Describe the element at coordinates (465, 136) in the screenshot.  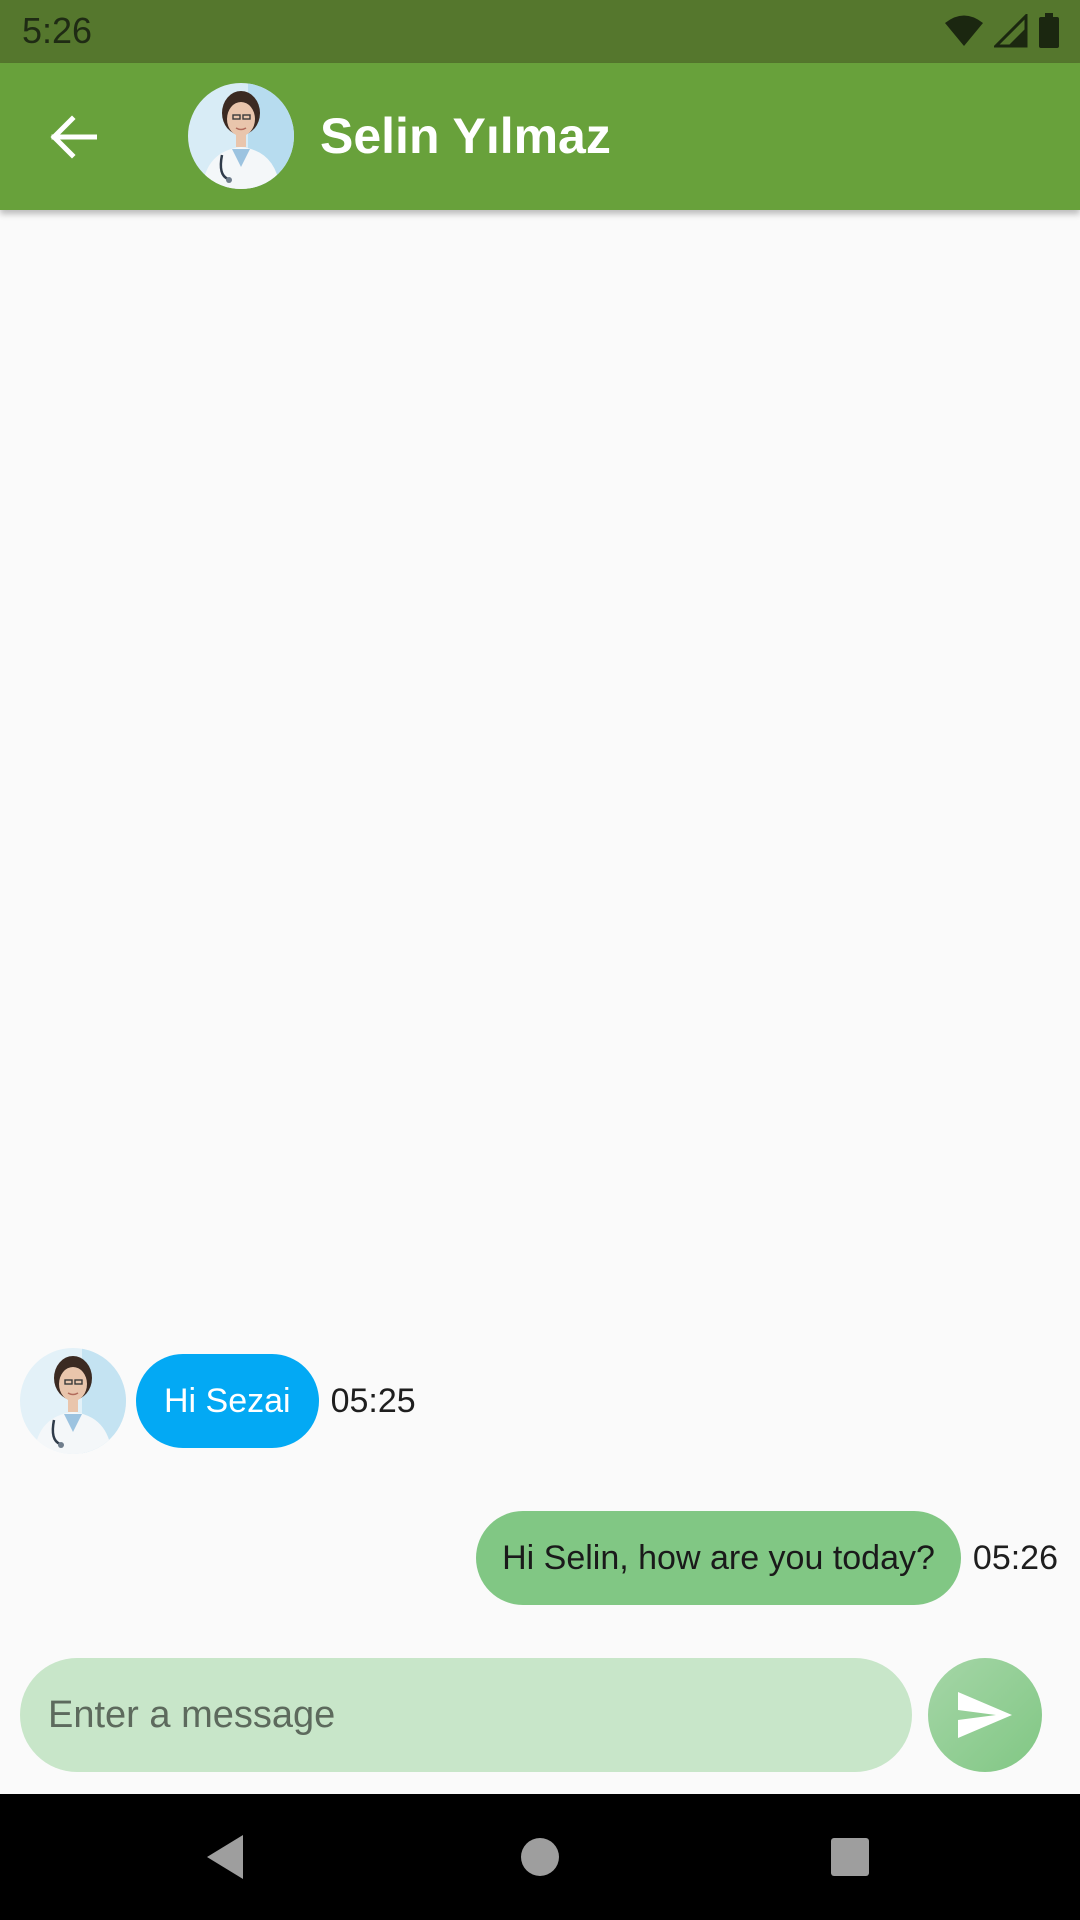
I see `contact-name: Selin Yılmaz` at that location.